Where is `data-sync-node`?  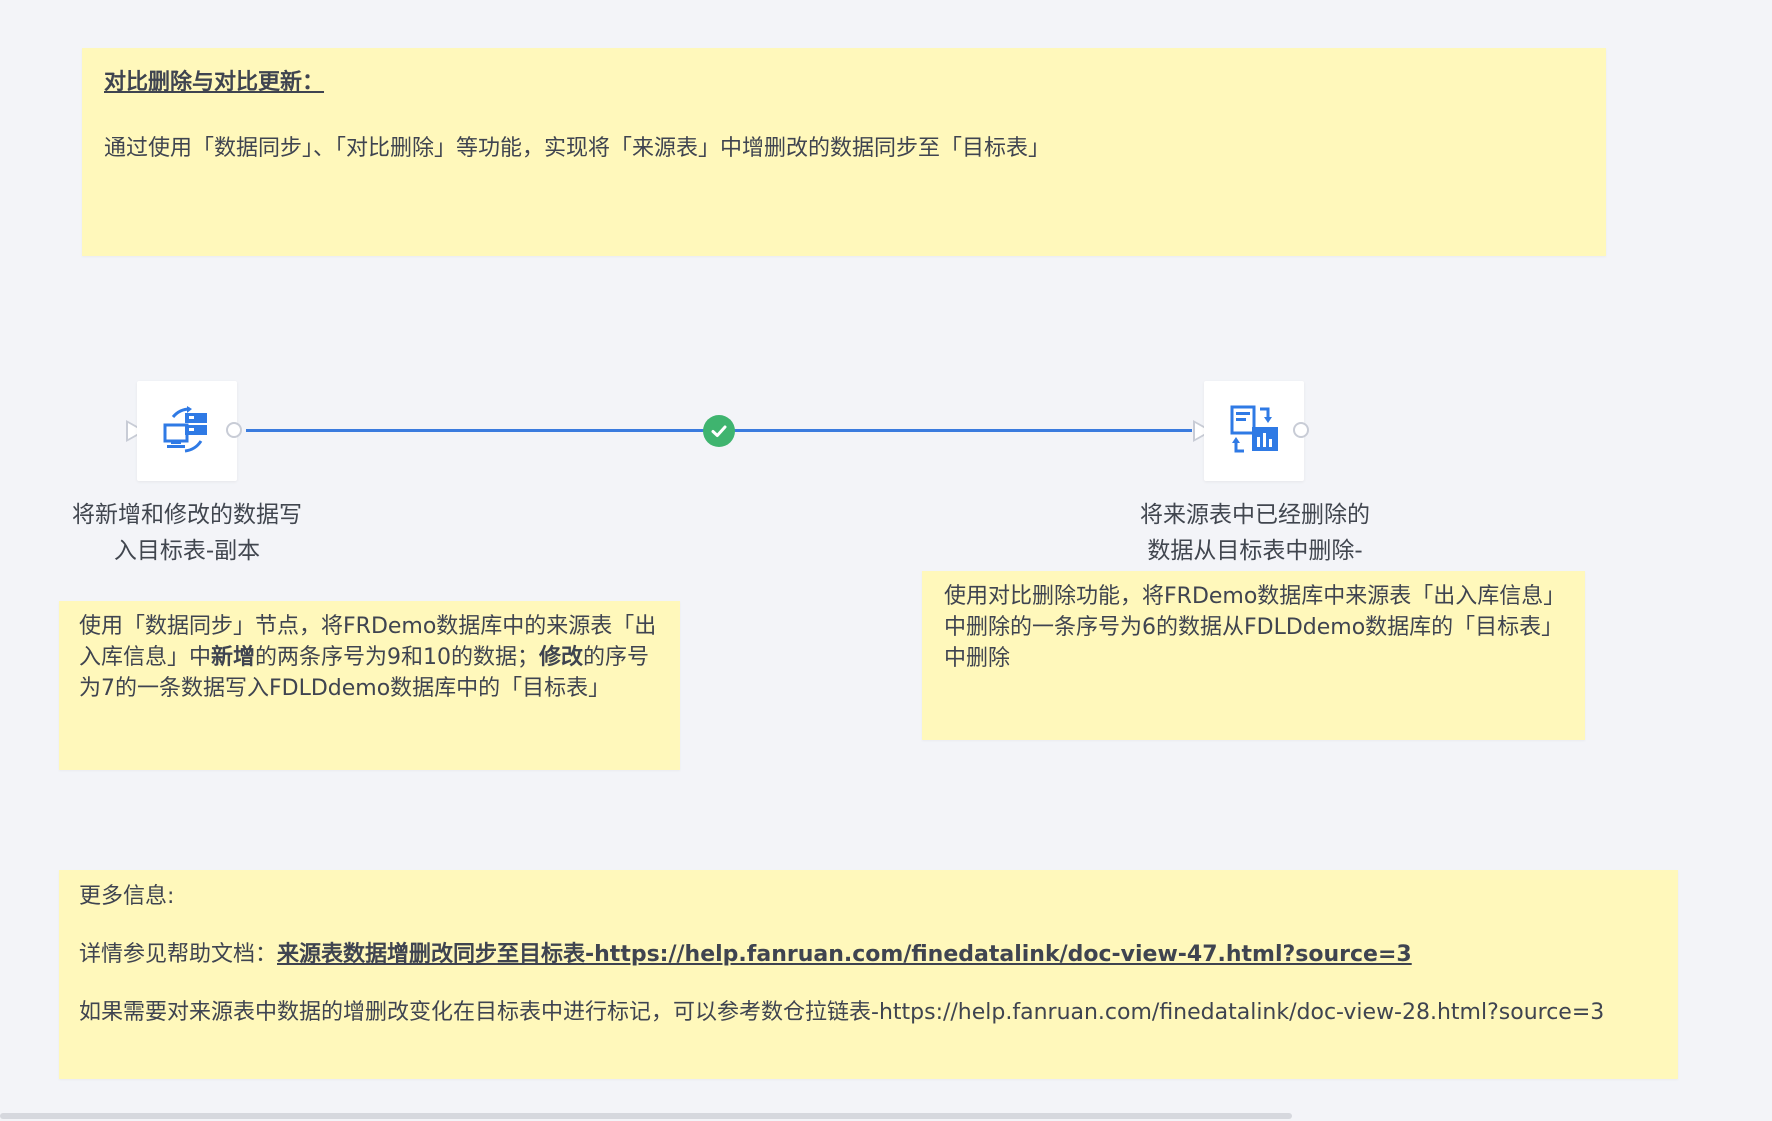
data-sync-node is located at coordinates (187, 431).